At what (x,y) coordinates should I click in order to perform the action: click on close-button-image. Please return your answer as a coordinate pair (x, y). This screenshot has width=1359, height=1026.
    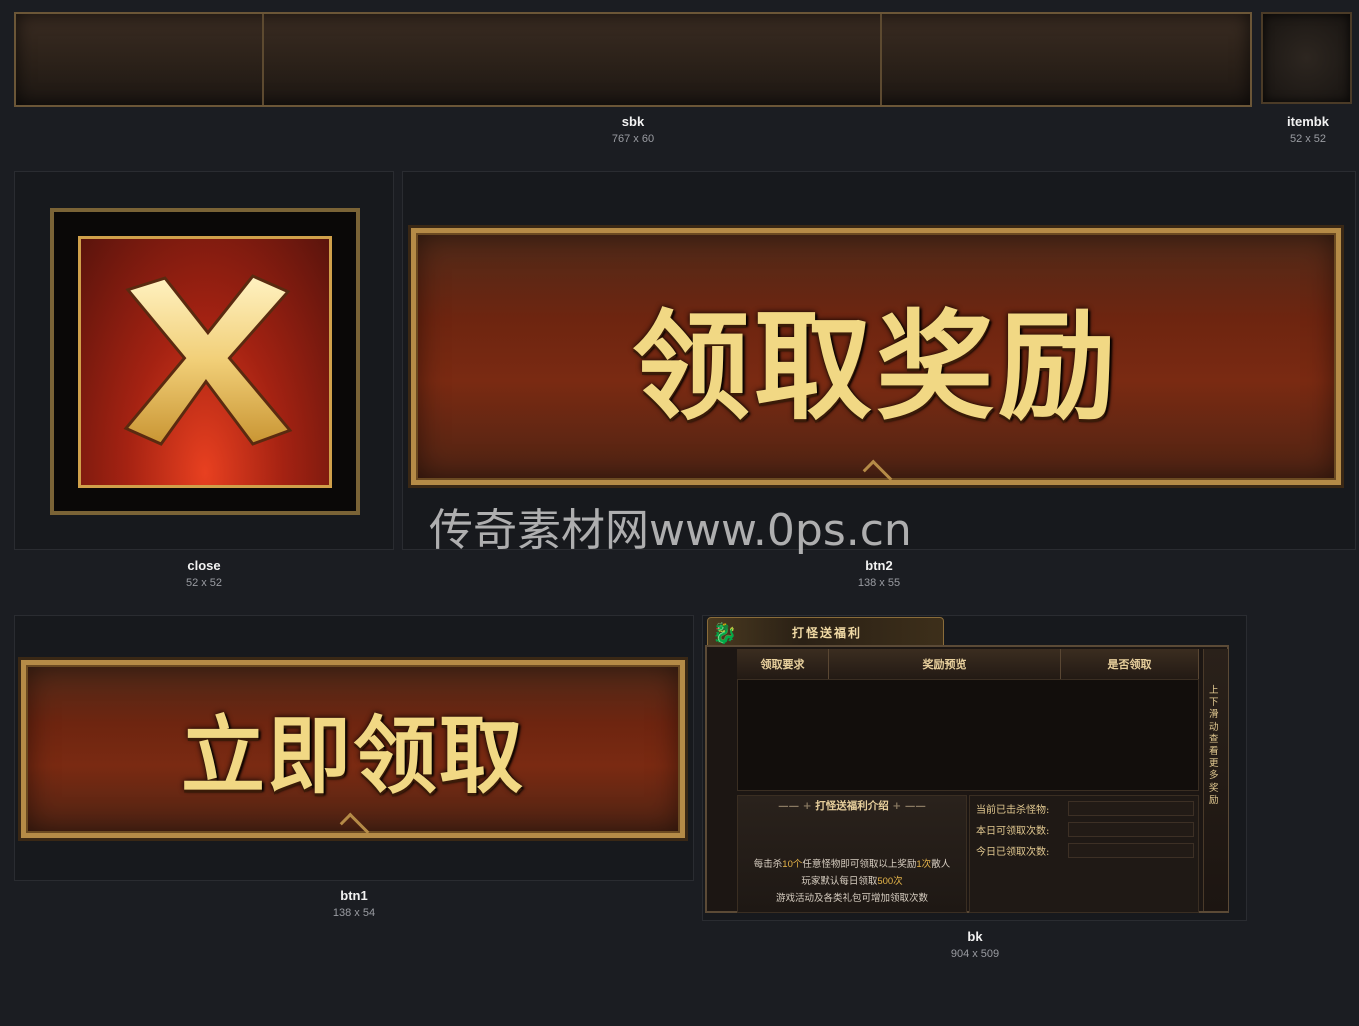
    Looking at the image, I should click on (205, 361).